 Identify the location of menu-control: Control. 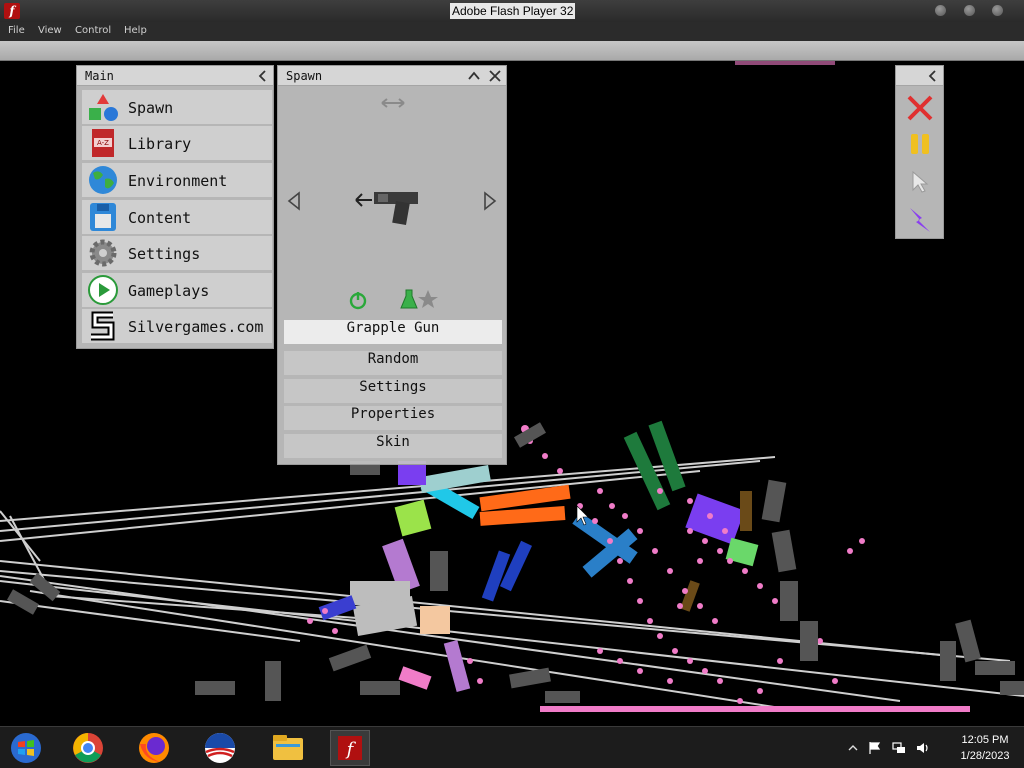
(93, 30).